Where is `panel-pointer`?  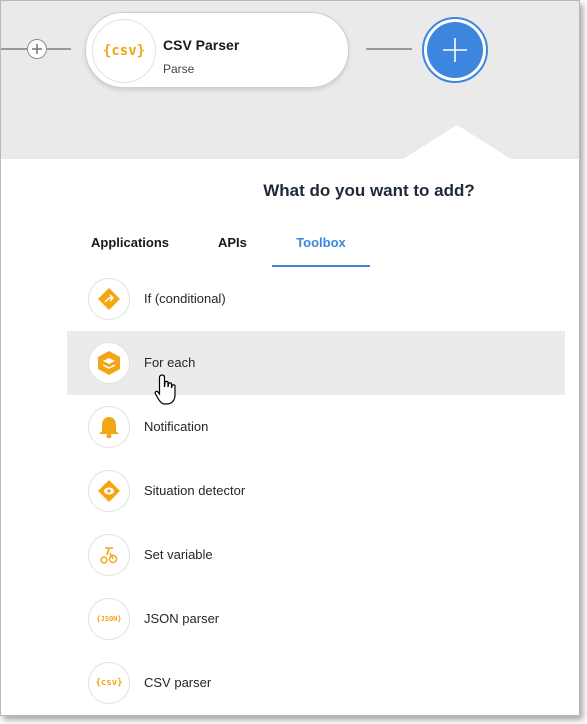
panel-pointer is located at coordinates (457, 142).